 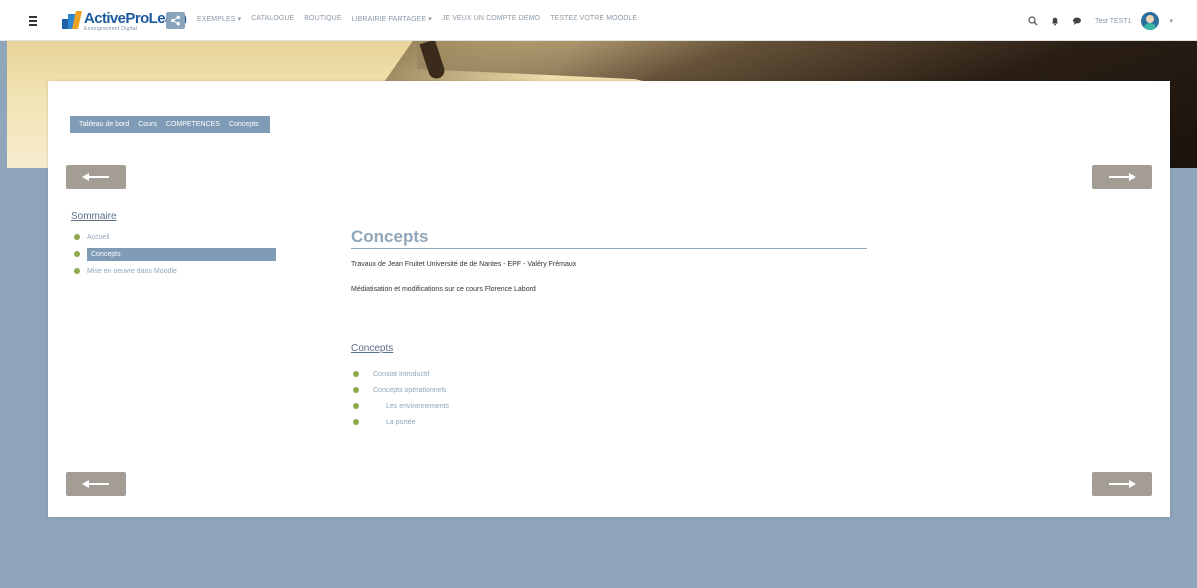 I want to click on menu-item-librairie-partagee: LIBRAIRIE PARTAGEE ▾, so click(x=392, y=19).